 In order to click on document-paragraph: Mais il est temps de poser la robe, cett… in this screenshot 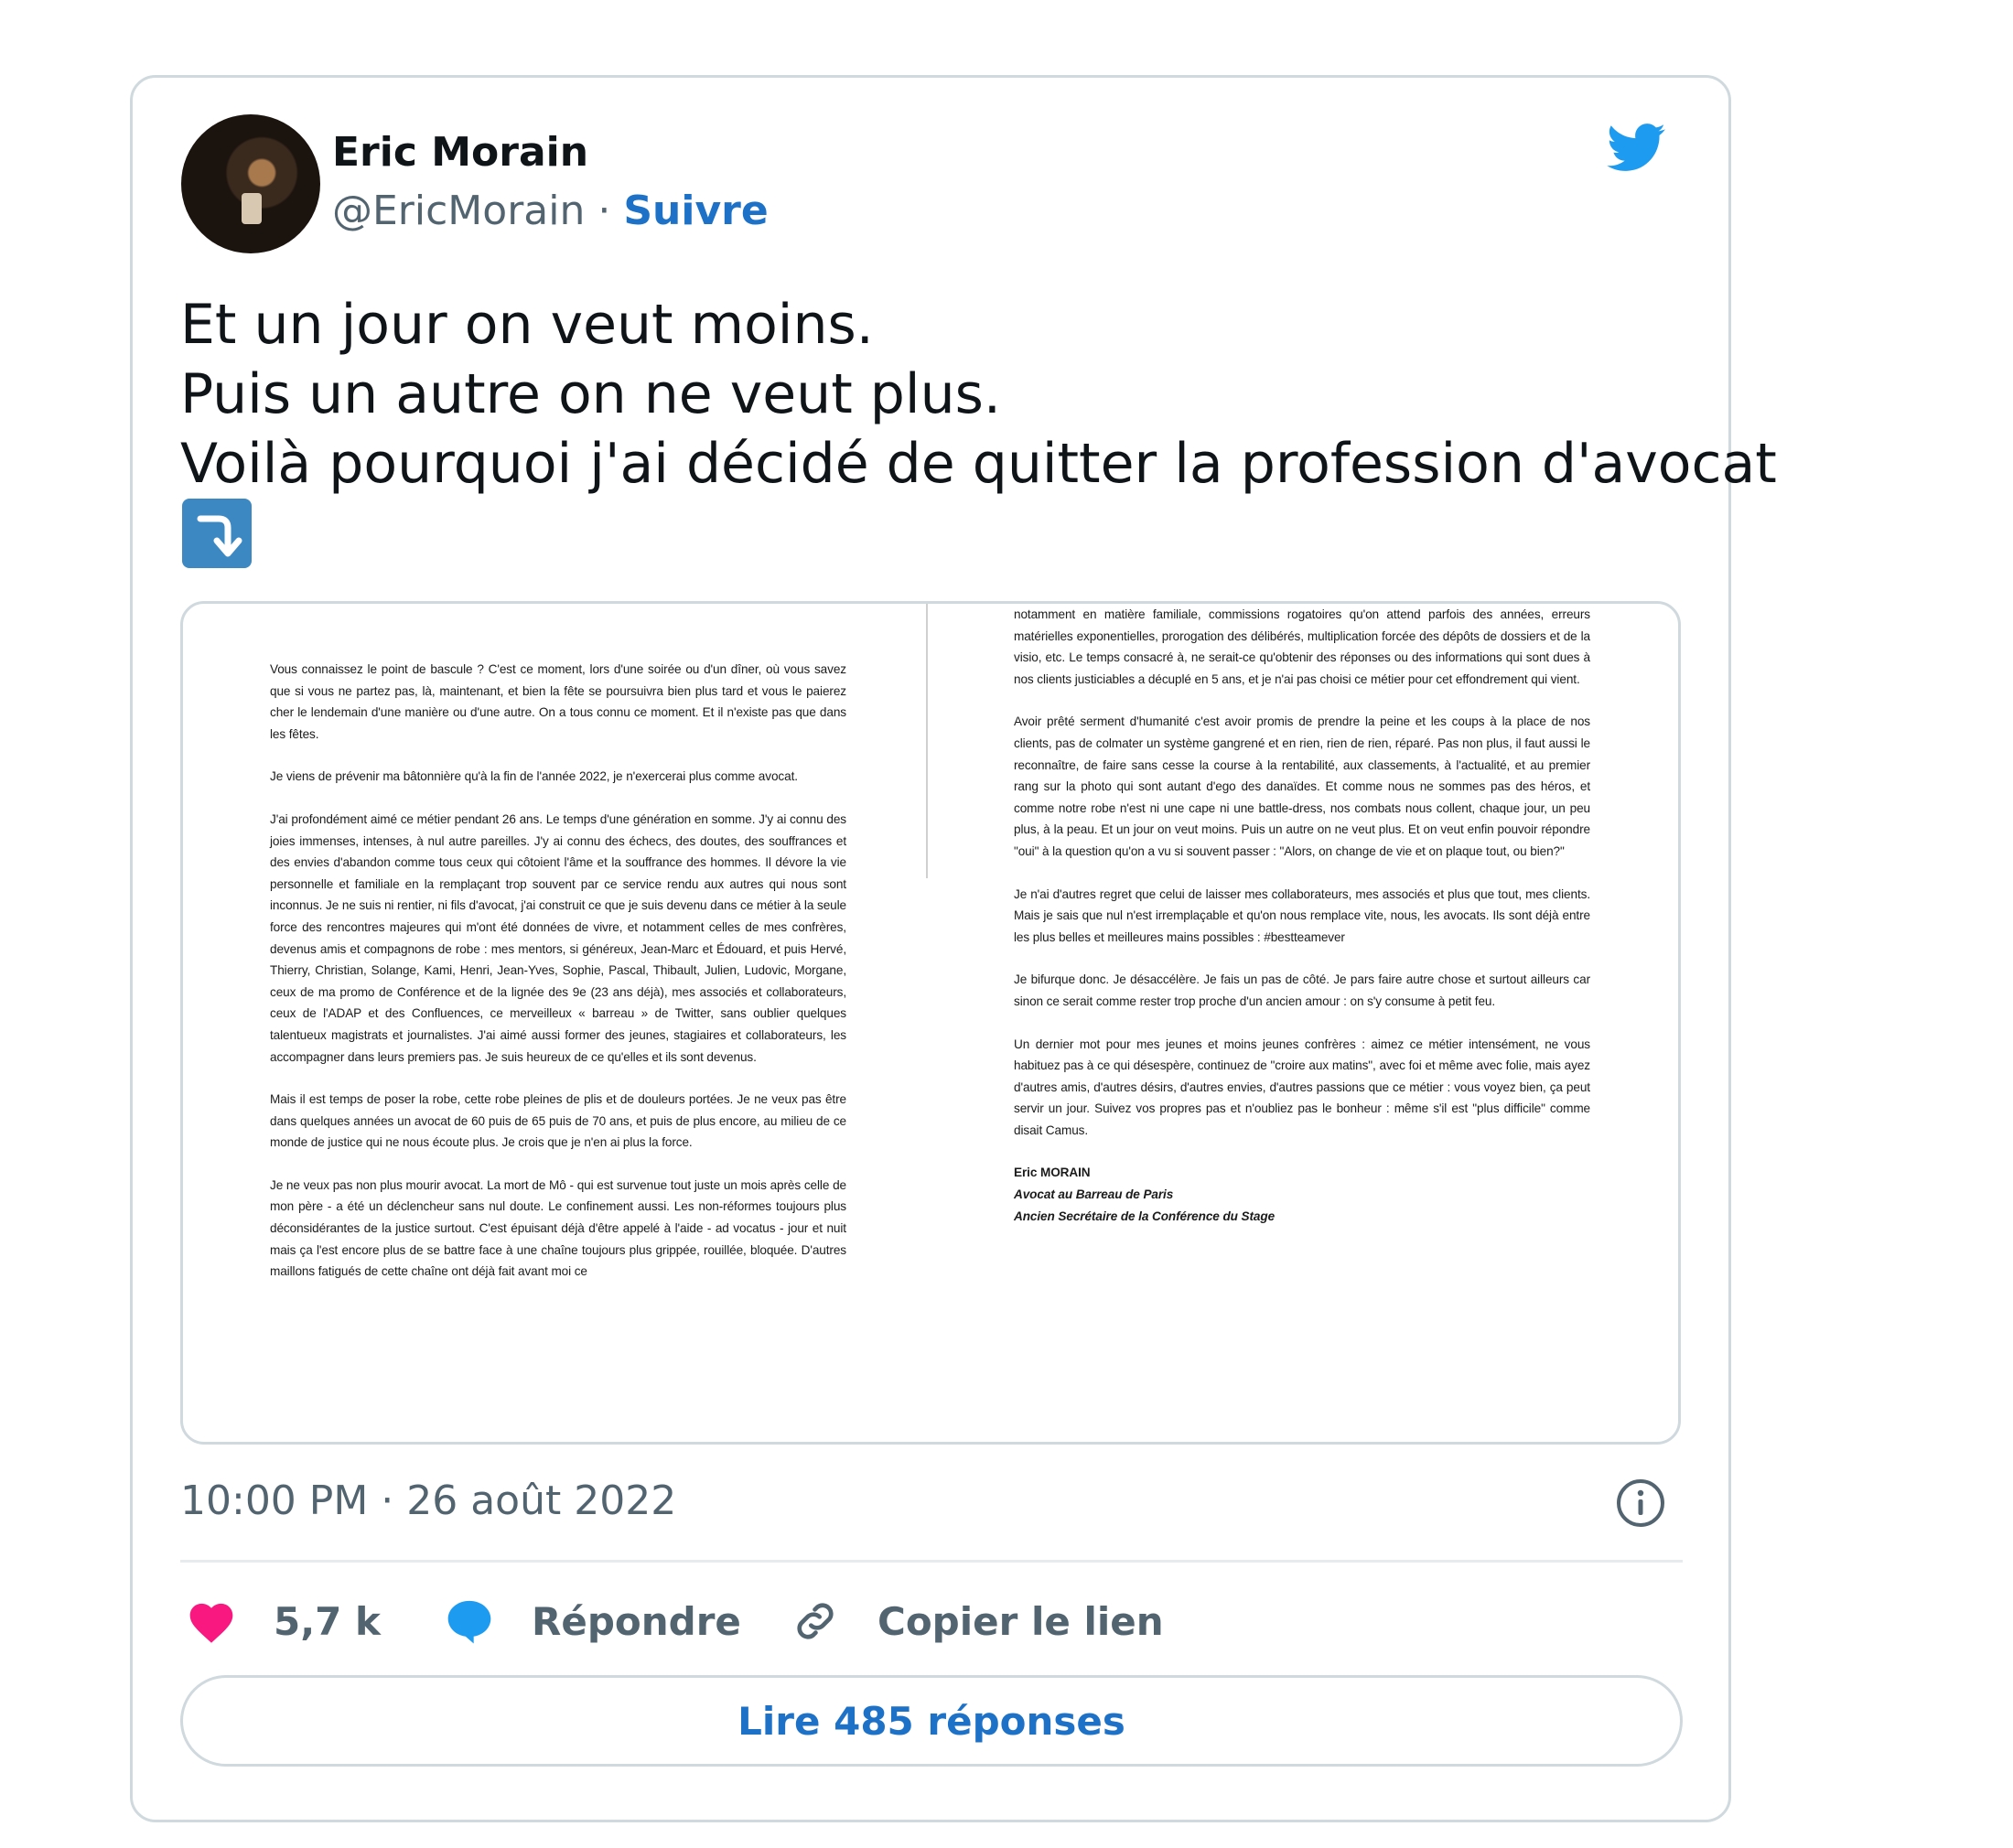, I will do `click(558, 1121)`.